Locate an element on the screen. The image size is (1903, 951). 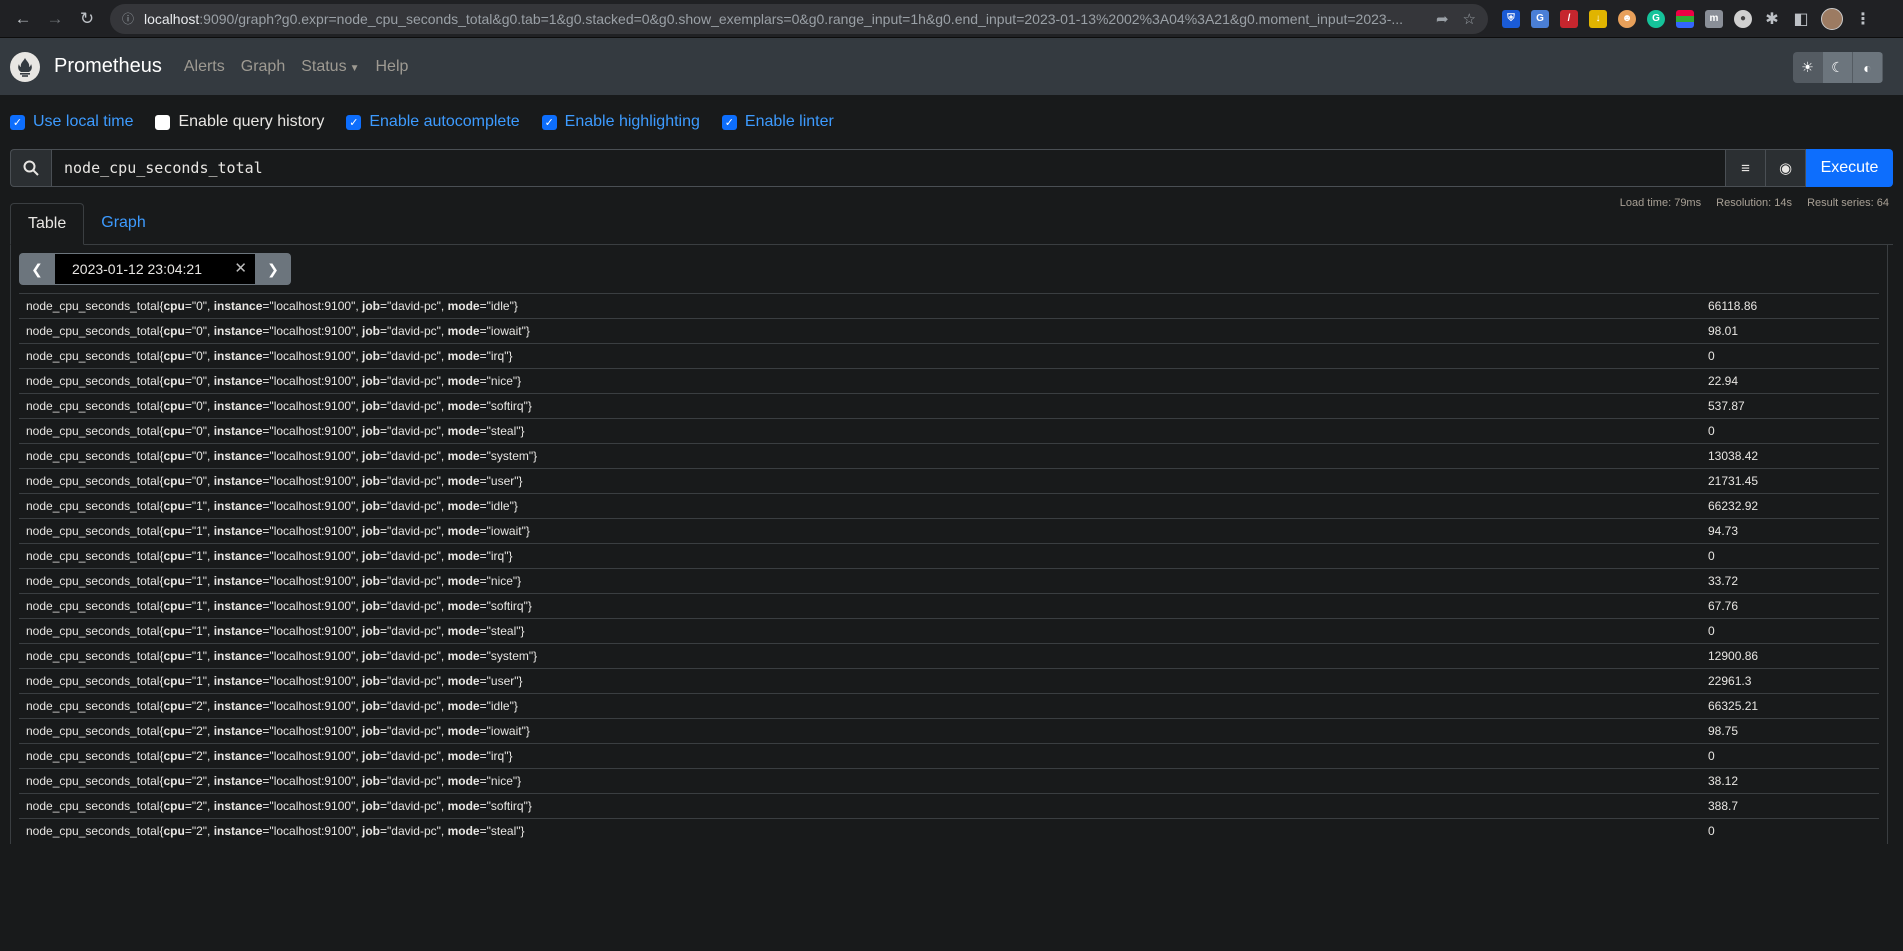
option-enable-autocomplete: ✓ Enable autocomplete is located at coordinates (433, 122).